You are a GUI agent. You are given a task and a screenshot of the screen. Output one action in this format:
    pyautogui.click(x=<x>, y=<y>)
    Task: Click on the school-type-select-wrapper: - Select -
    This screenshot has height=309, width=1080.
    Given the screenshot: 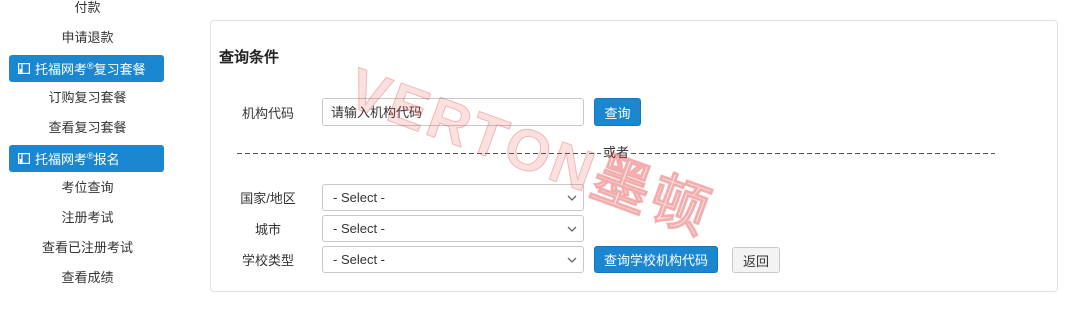 What is the action you would take?
    pyautogui.click(x=453, y=259)
    